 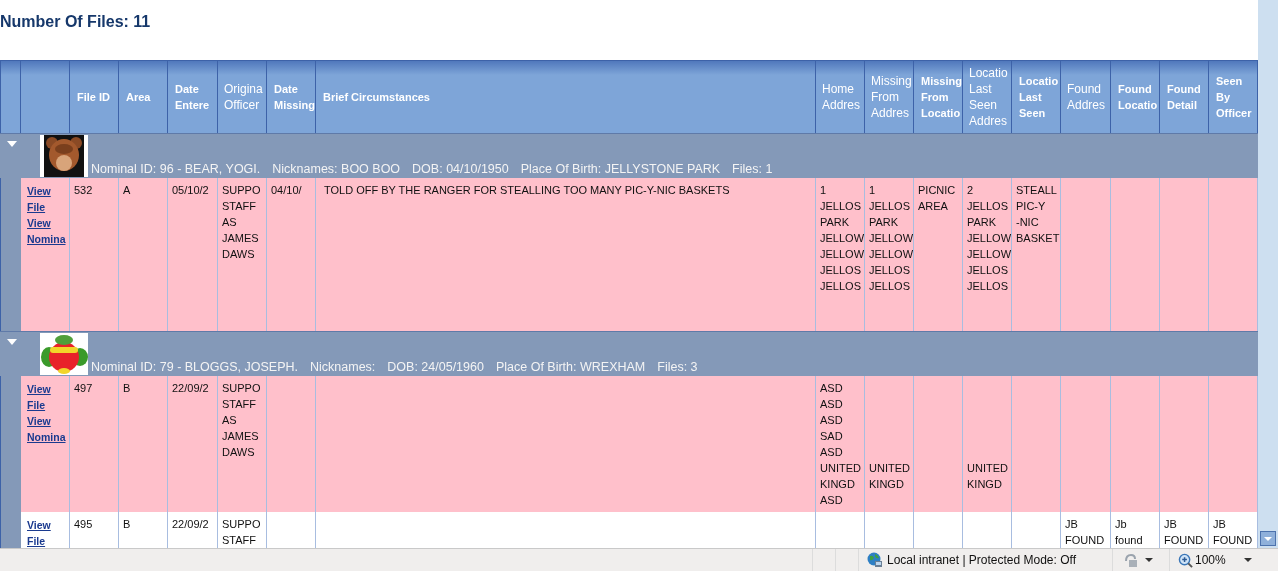 What do you see at coordinates (938, 97) in the screenshot?
I see `column-header: Missing From Locatio` at bounding box center [938, 97].